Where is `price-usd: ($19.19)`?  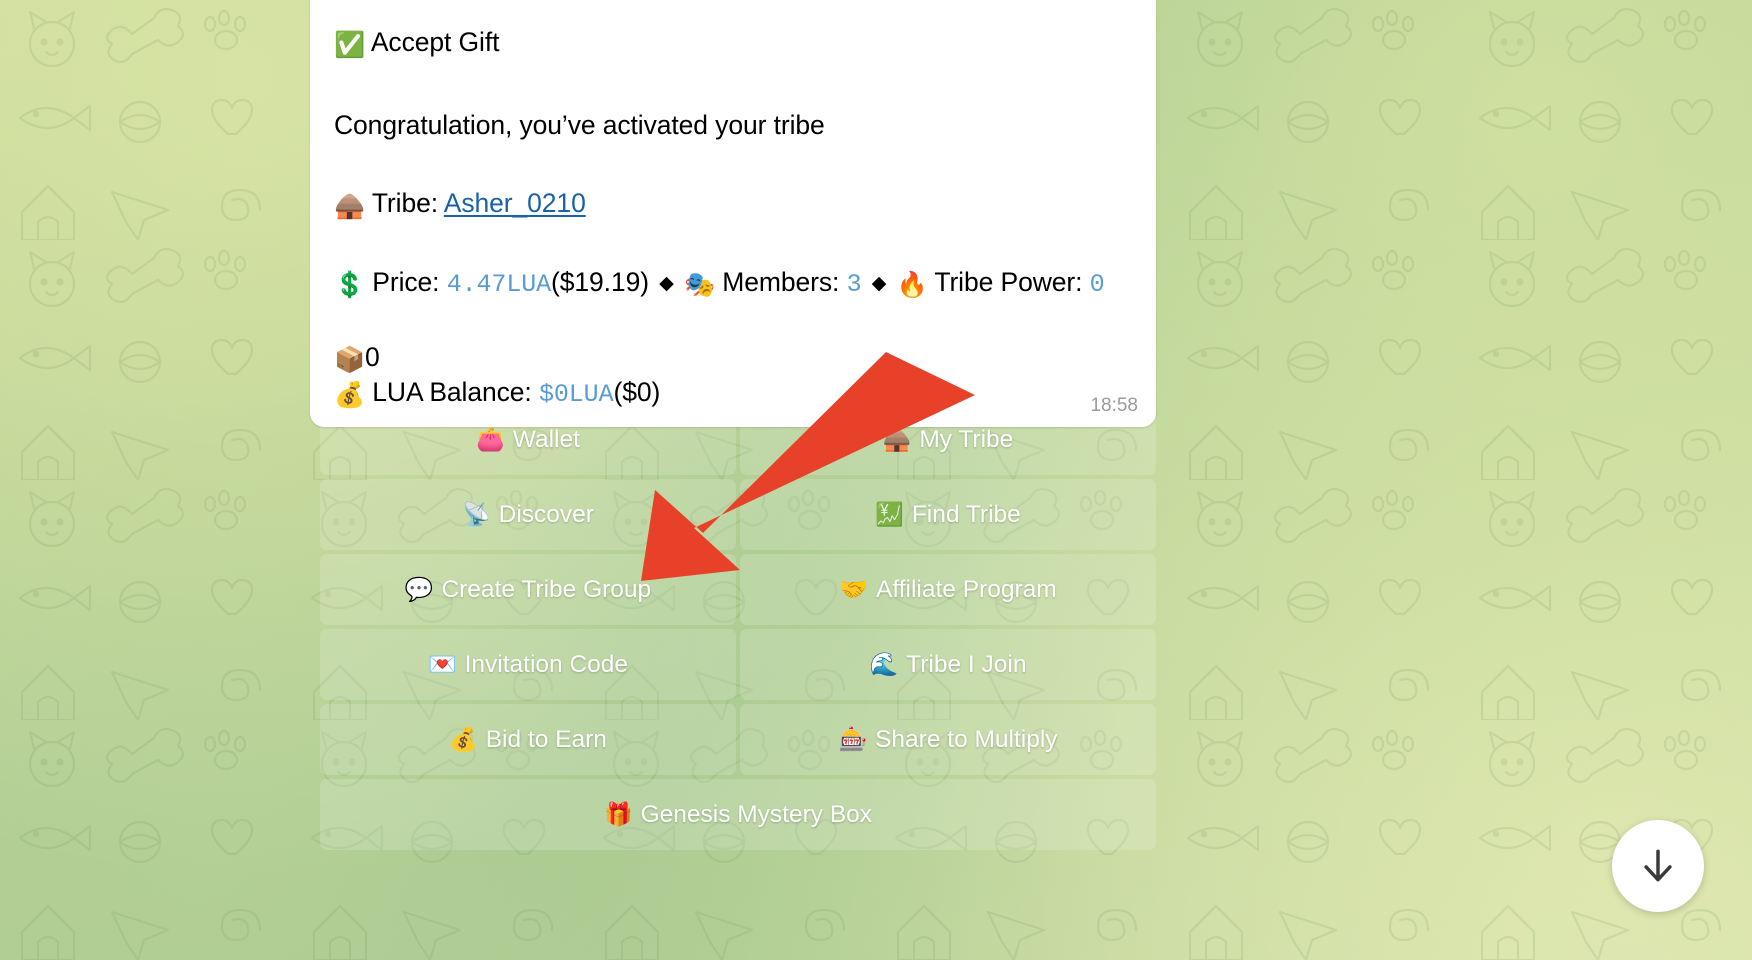 price-usd: ($19.19) is located at coordinates (600, 281).